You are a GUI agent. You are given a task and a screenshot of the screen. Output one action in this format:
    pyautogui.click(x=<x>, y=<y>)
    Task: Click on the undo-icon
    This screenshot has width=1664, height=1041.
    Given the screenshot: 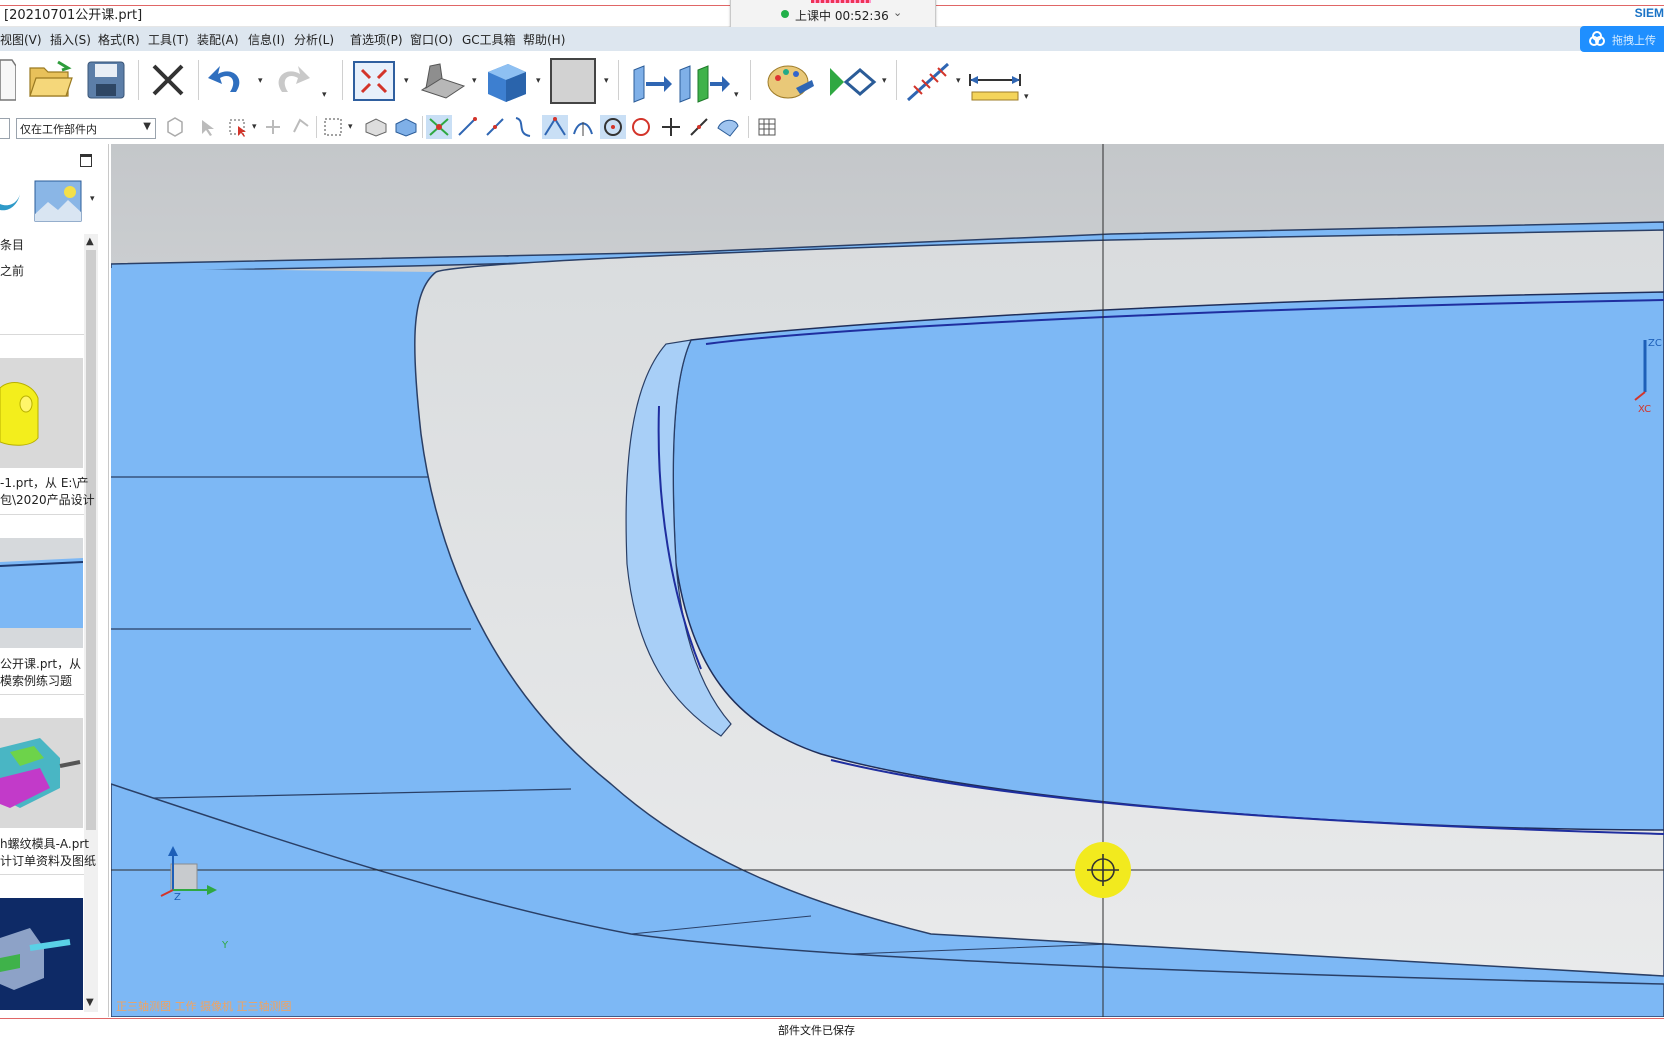 What is the action you would take?
    pyautogui.click(x=227, y=80)
    